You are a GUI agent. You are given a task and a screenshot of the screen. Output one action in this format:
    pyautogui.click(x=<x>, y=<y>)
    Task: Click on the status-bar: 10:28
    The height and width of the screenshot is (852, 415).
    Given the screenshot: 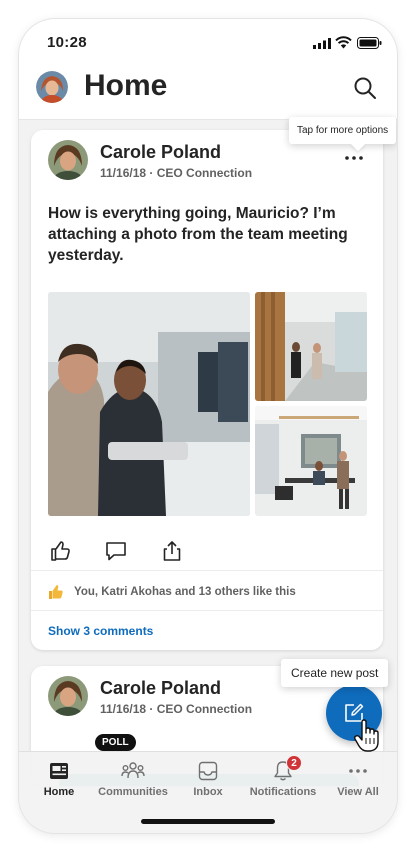 What is the action you would take?
    pyautogui.click(x=208, y=44)
    